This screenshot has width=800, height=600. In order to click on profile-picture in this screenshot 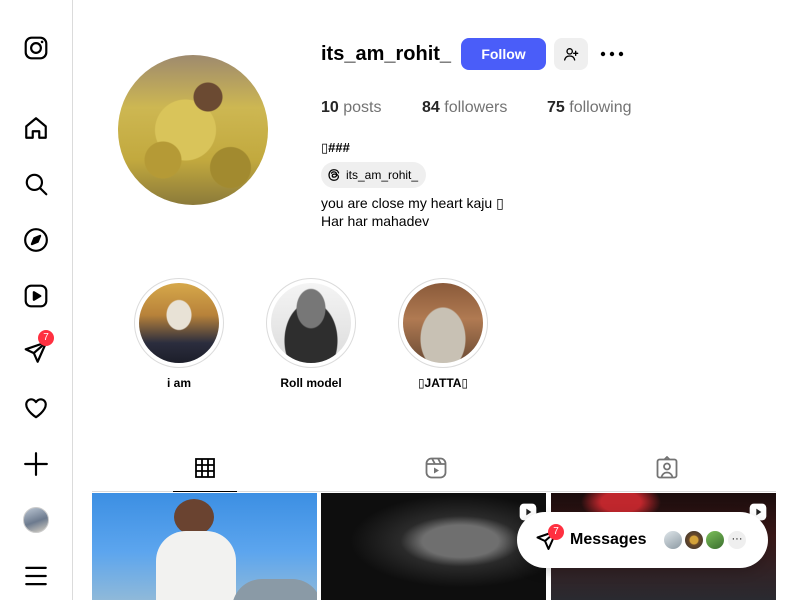, I will do `click(193, 130)`.